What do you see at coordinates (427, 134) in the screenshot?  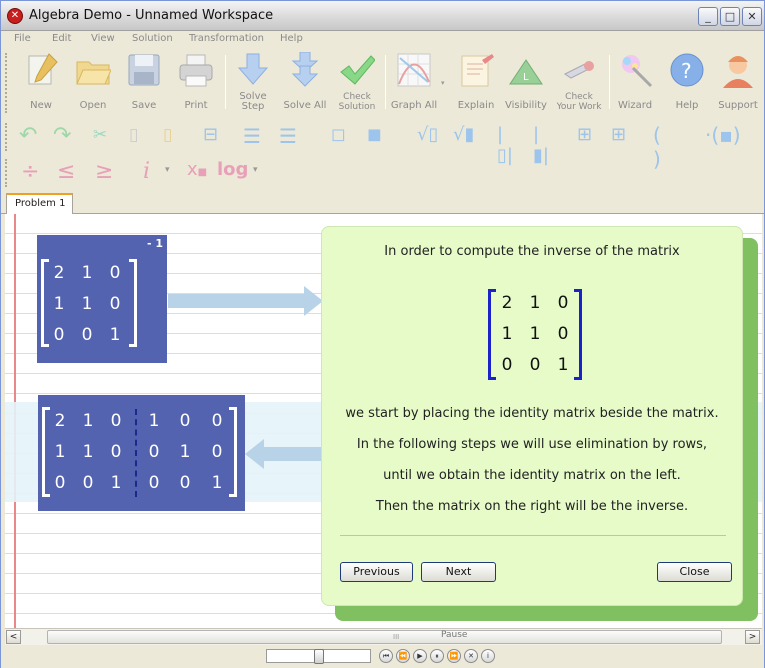 I see `sqrt-icon: √▯` at bounding box center [427, 134].